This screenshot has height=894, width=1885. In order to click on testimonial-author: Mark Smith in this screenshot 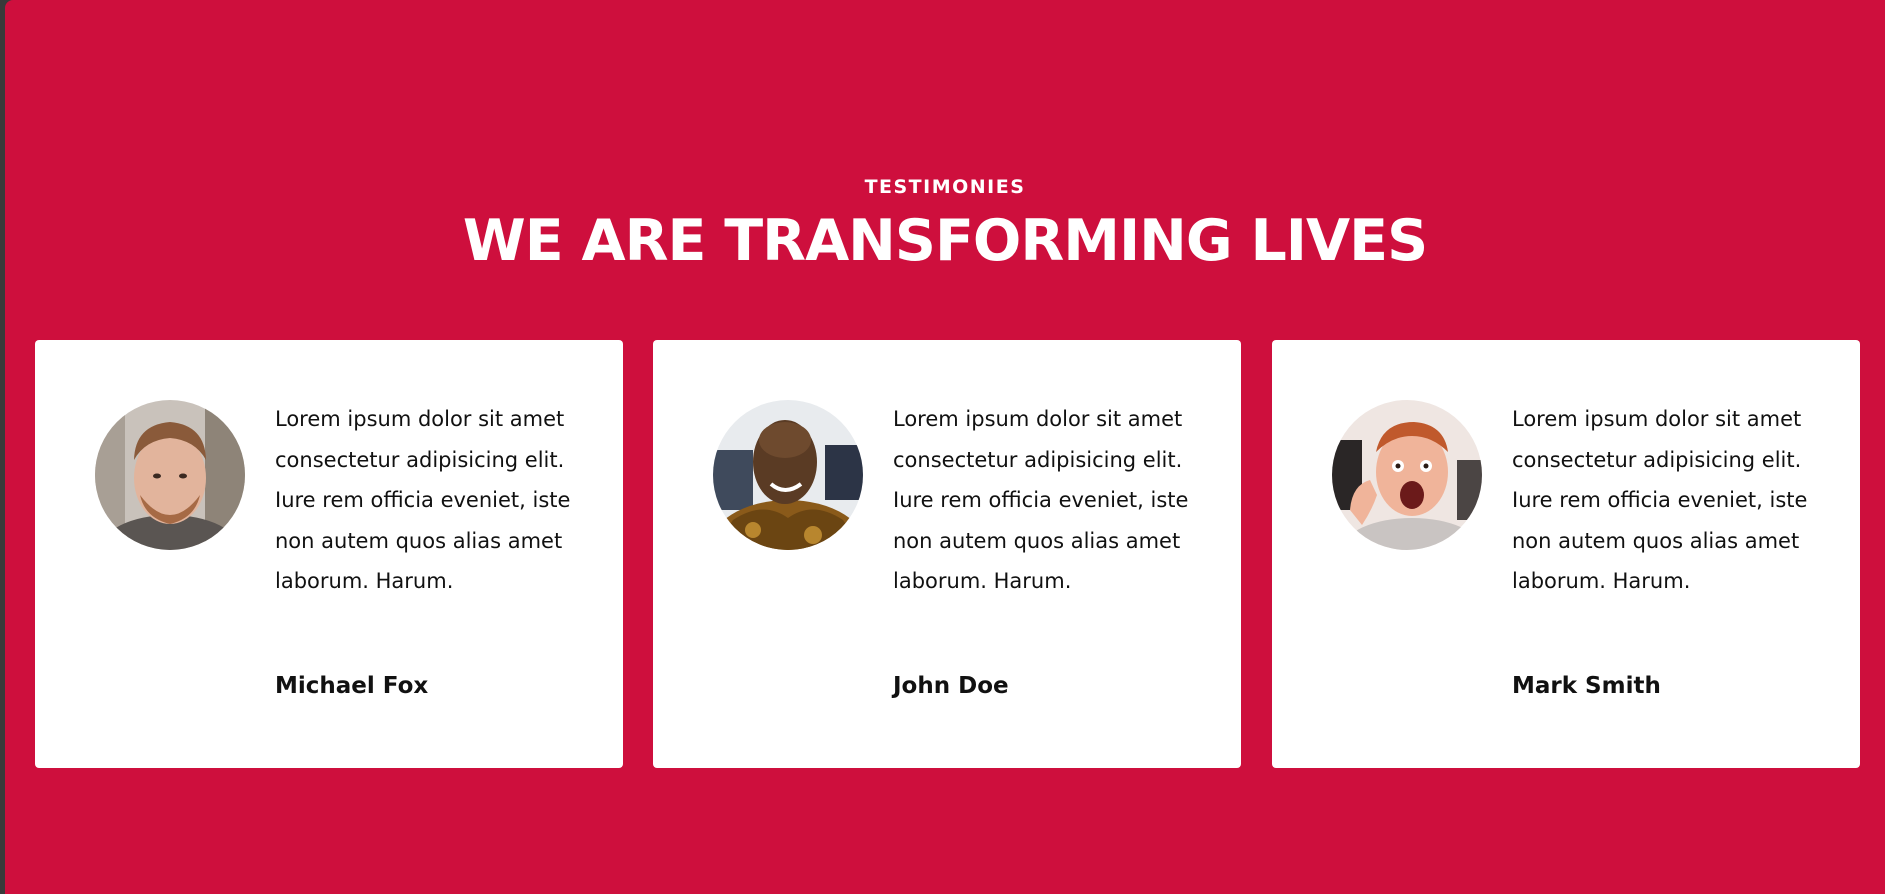, I will do `click(1586, 686)`.